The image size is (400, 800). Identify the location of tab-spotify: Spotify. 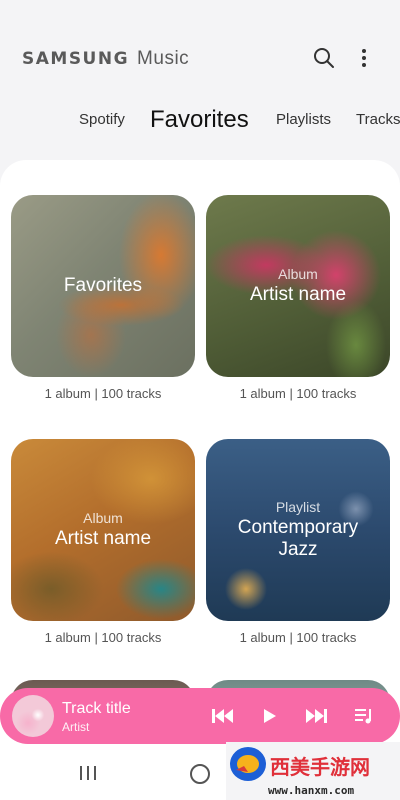
(102, 120).